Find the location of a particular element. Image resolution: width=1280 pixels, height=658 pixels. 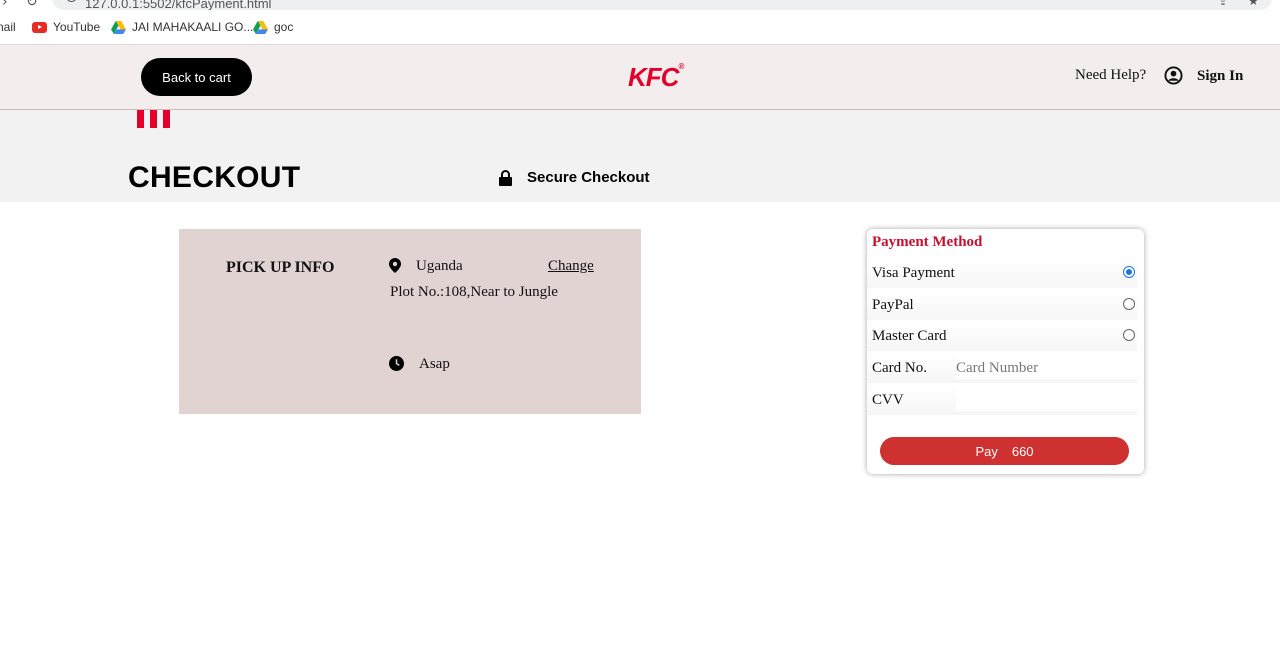

paypal-radio is located at coordinates (1129, 304).